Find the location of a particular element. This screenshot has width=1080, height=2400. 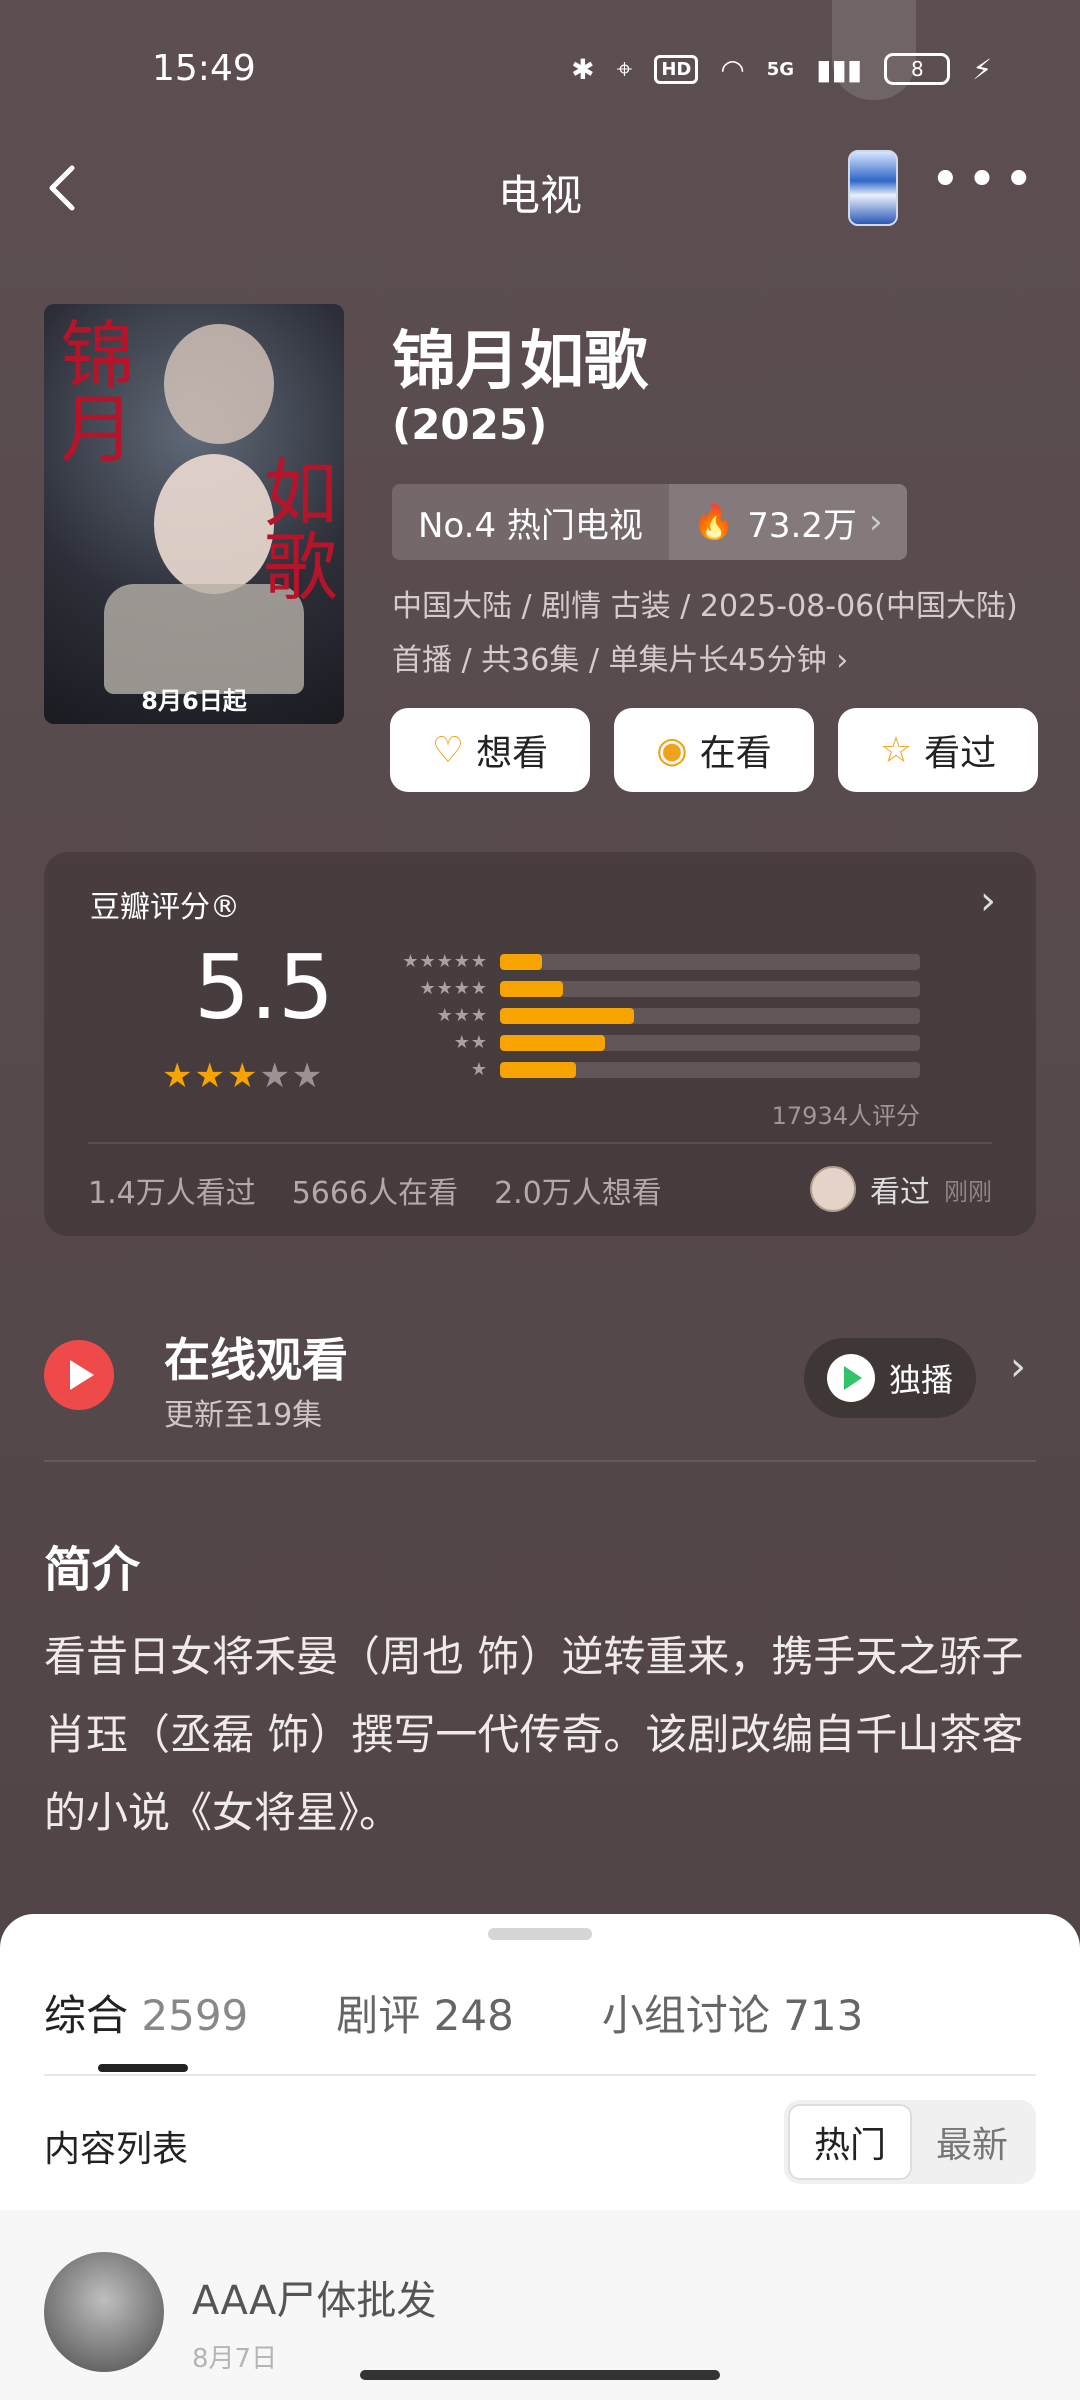

rank-badge: No.4 热门电视 🔥 73.2万 › is located at coordinates (649, 522).